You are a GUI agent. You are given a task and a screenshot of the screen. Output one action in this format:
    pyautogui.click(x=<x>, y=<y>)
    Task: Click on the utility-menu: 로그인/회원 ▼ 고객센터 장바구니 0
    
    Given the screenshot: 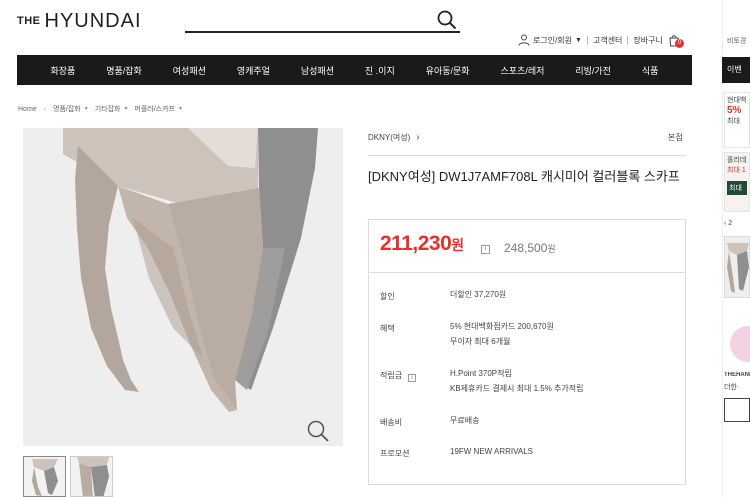 What is the action you would take?
    pyautogui.click(x=601, y=40)
    